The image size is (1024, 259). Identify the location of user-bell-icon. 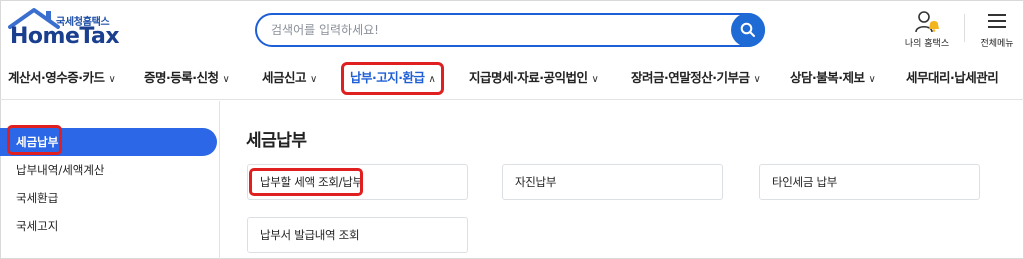
(927, 22).